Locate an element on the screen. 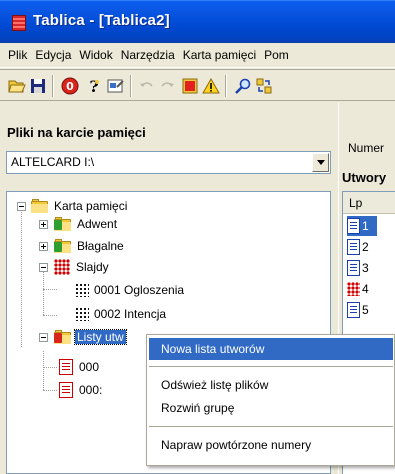  list-row: 2 is located at coordinates (358, 247).